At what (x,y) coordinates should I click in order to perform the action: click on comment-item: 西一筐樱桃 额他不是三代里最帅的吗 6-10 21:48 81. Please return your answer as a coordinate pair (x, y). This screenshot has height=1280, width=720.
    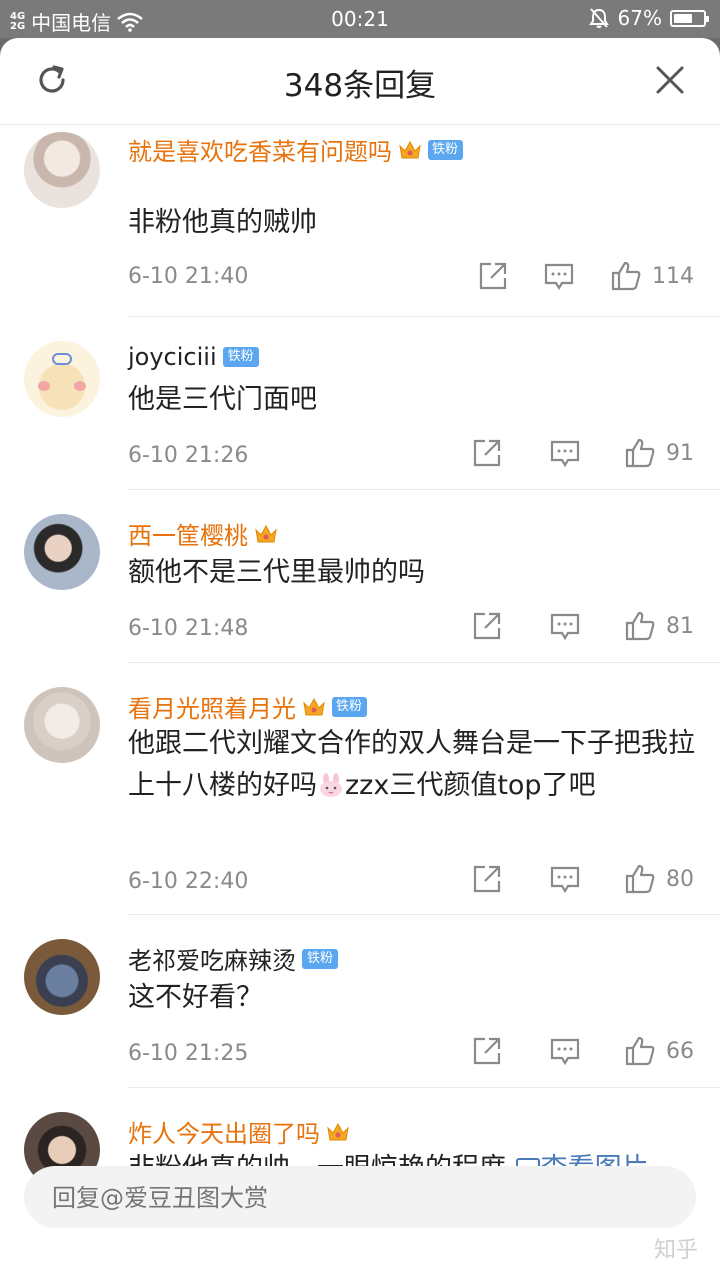
    Looking at the image, I should click on (360, 576).